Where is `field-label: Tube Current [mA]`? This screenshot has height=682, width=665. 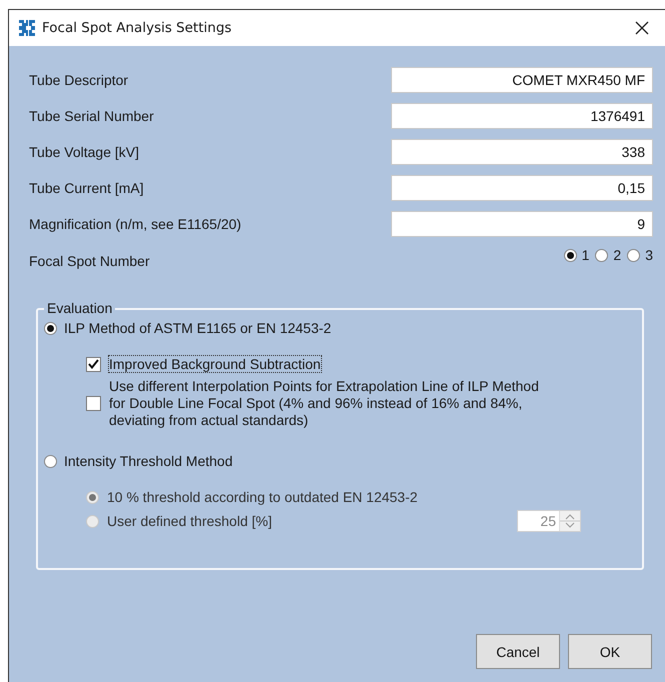
field-label: Tube Current [mA] is located at coordinates (86, 188).